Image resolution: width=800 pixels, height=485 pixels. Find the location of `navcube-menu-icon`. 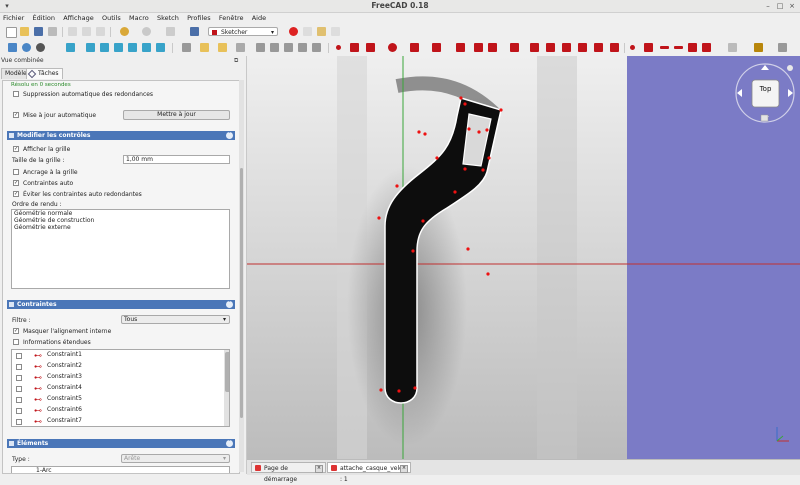

navcube-menu-icon is located at coordinates (764, 118).